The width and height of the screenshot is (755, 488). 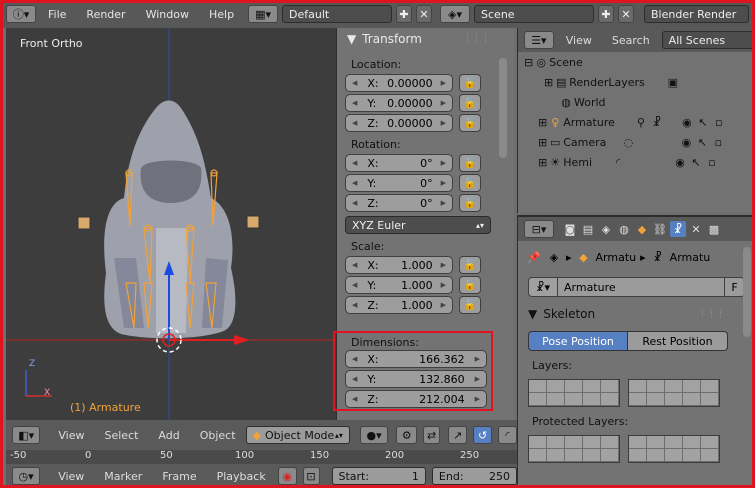 I want to click on transform-header: ▼ Transform ⋮⋮⋮, so click(x=425, y=39).